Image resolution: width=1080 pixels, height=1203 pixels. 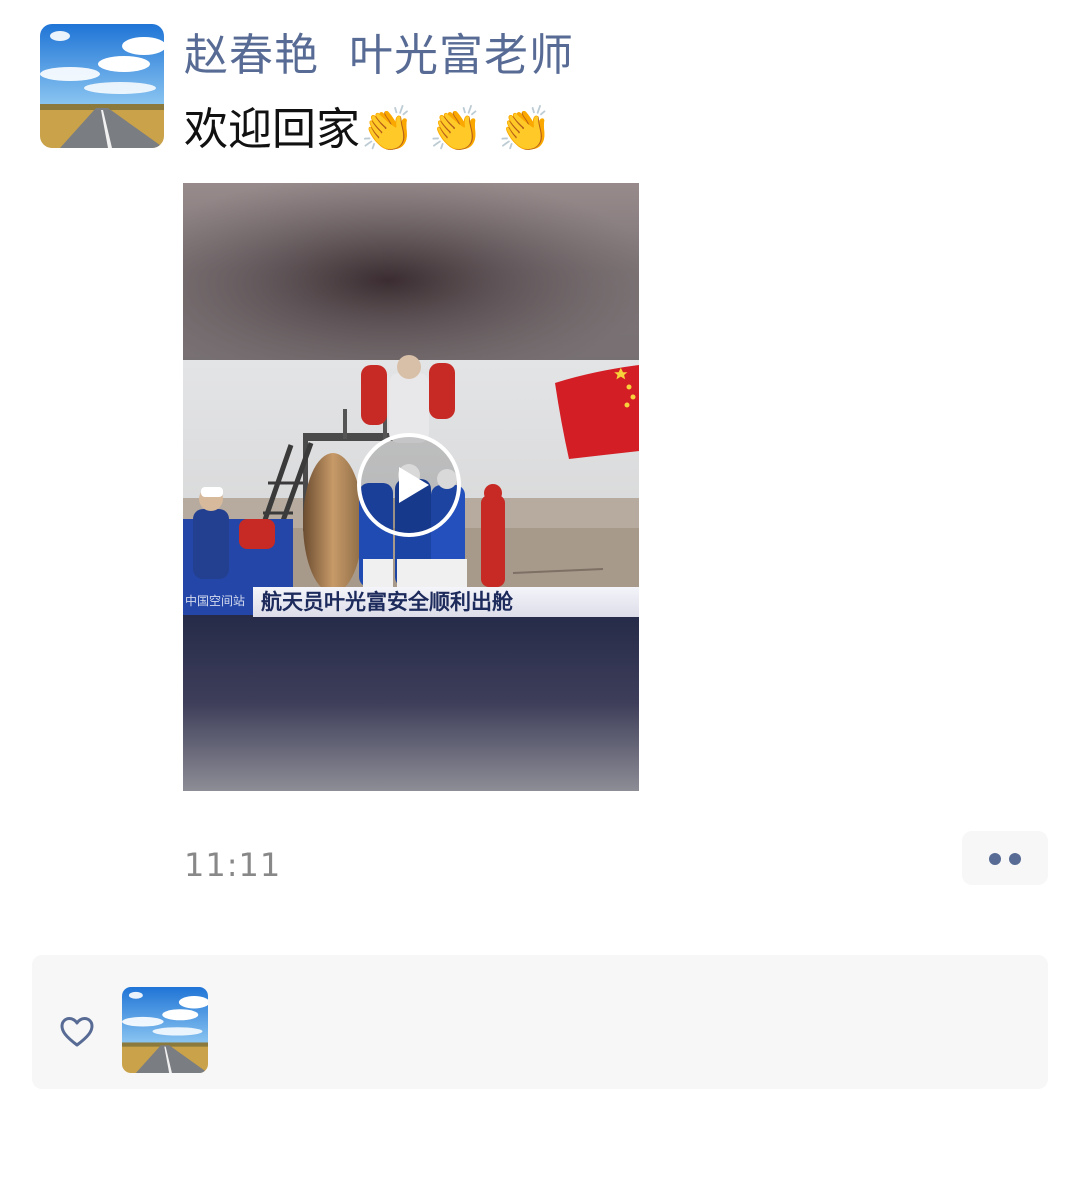 What do you see at coordinates (414, 485) in the screenshot?
I see `play-icon` at bounding box center [414, 485].